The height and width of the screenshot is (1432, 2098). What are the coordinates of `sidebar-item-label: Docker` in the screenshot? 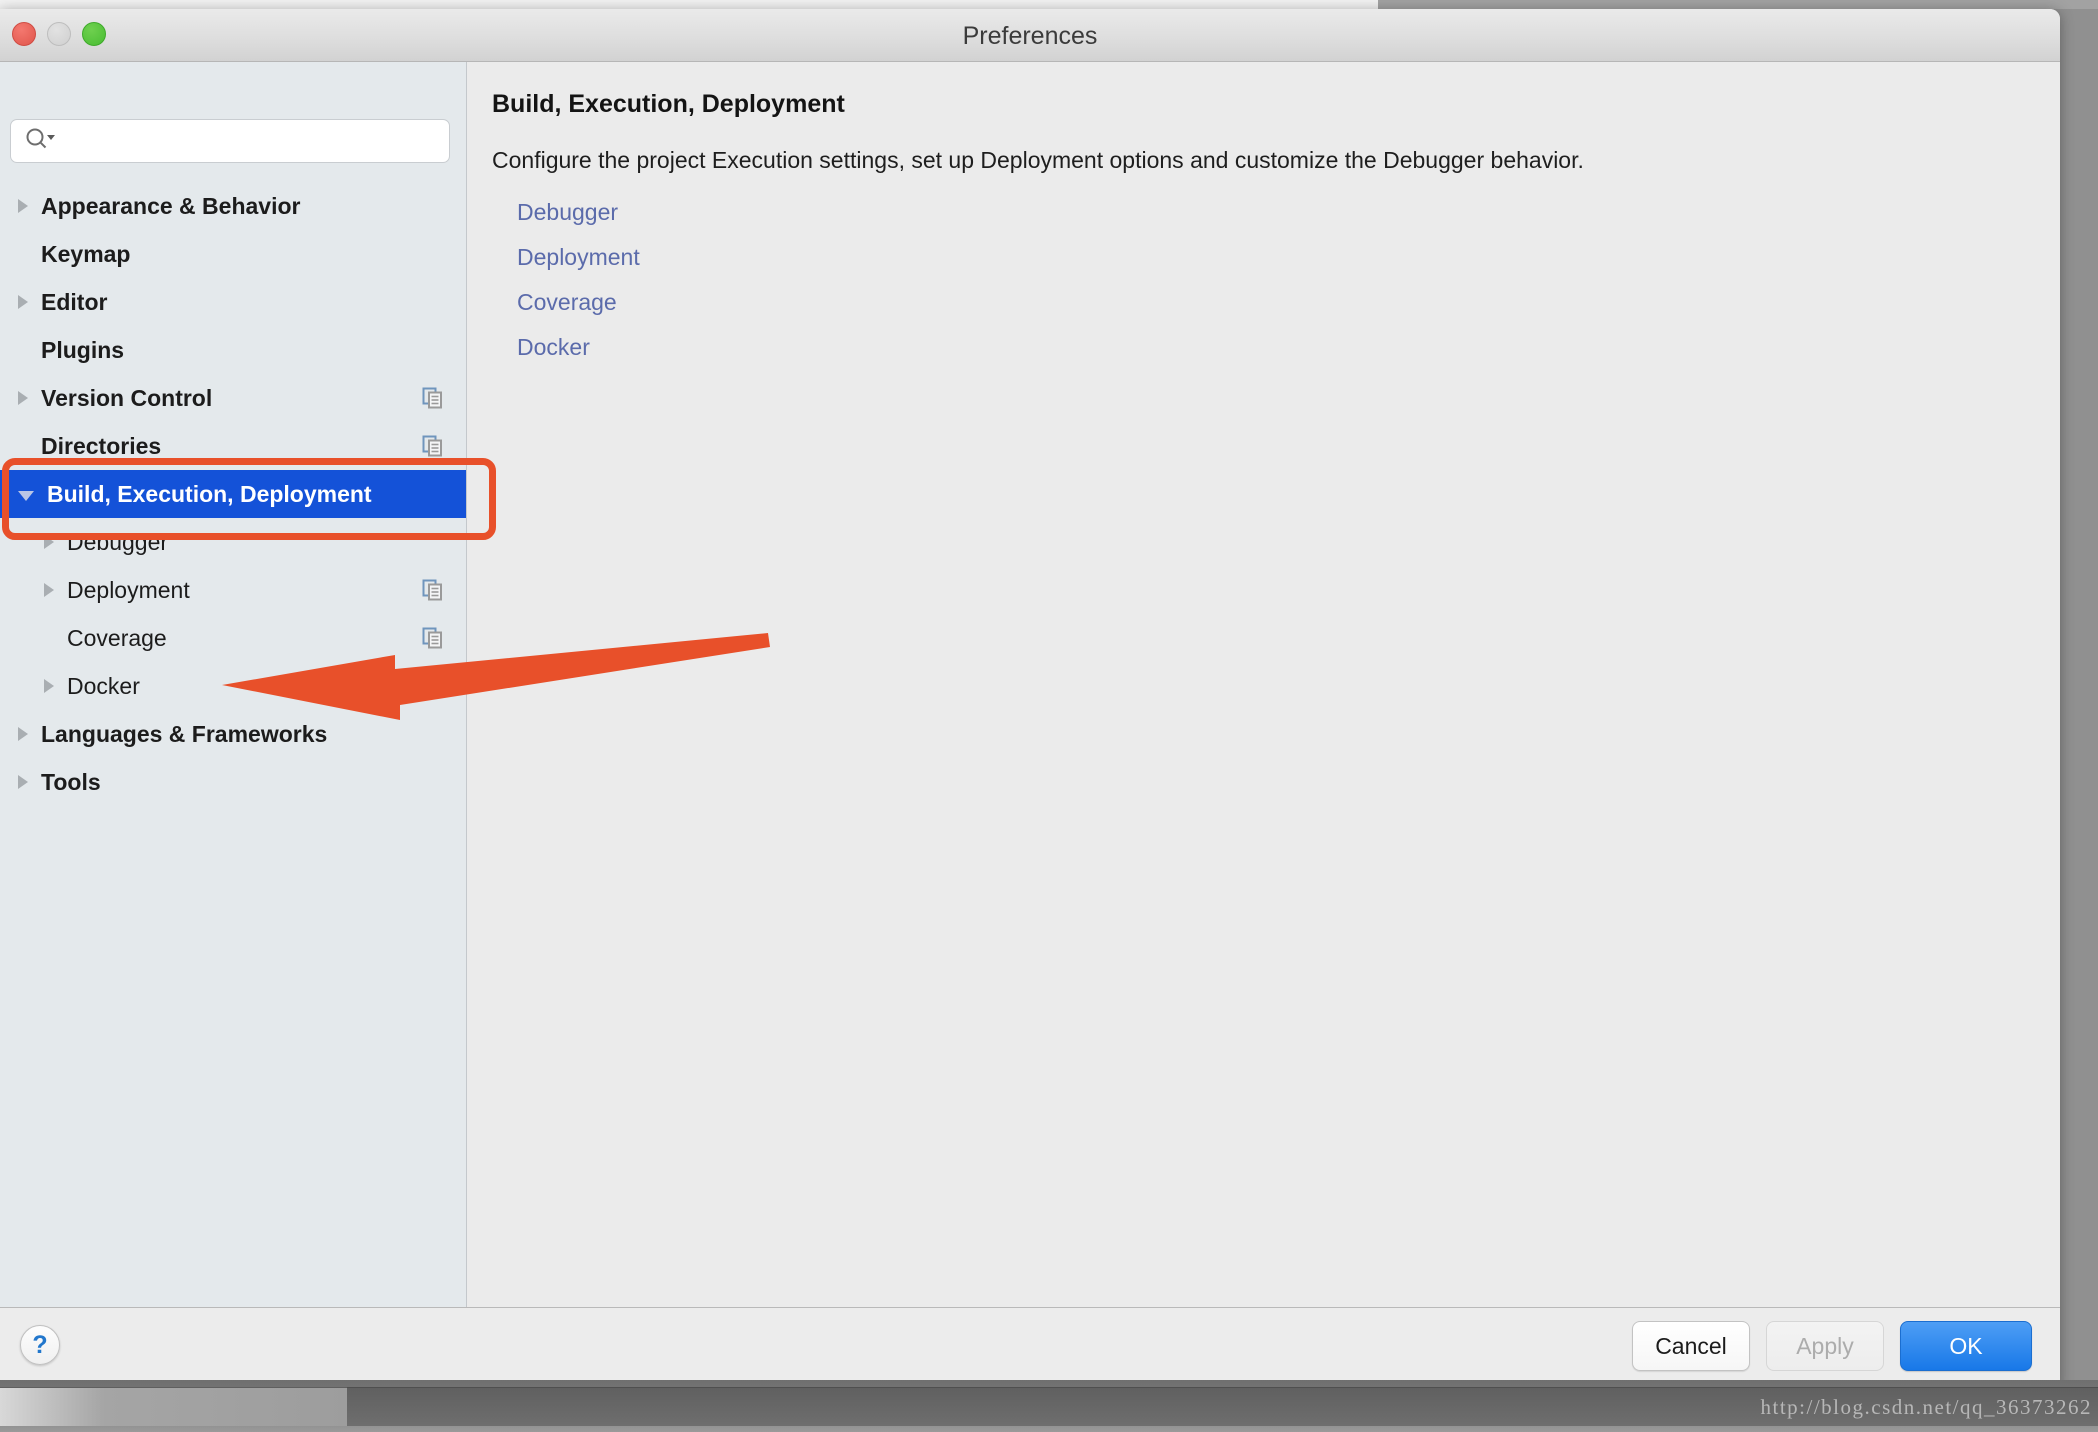 It's located at (103, 685).